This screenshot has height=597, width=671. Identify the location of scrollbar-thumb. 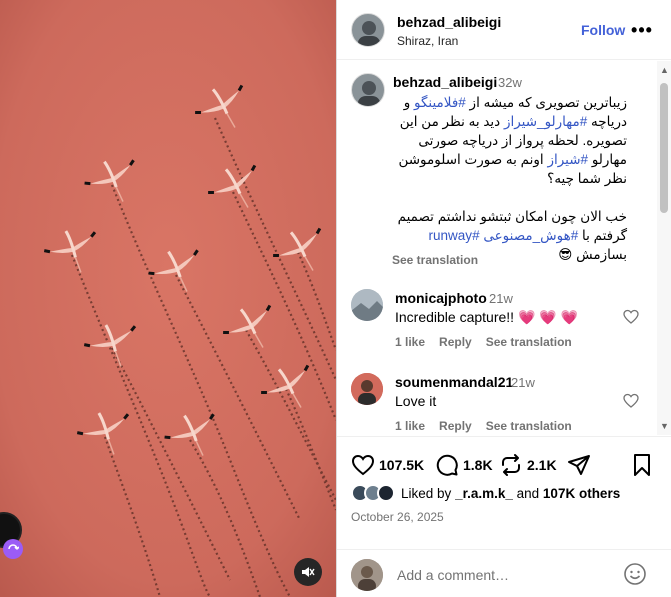
(664, 148).